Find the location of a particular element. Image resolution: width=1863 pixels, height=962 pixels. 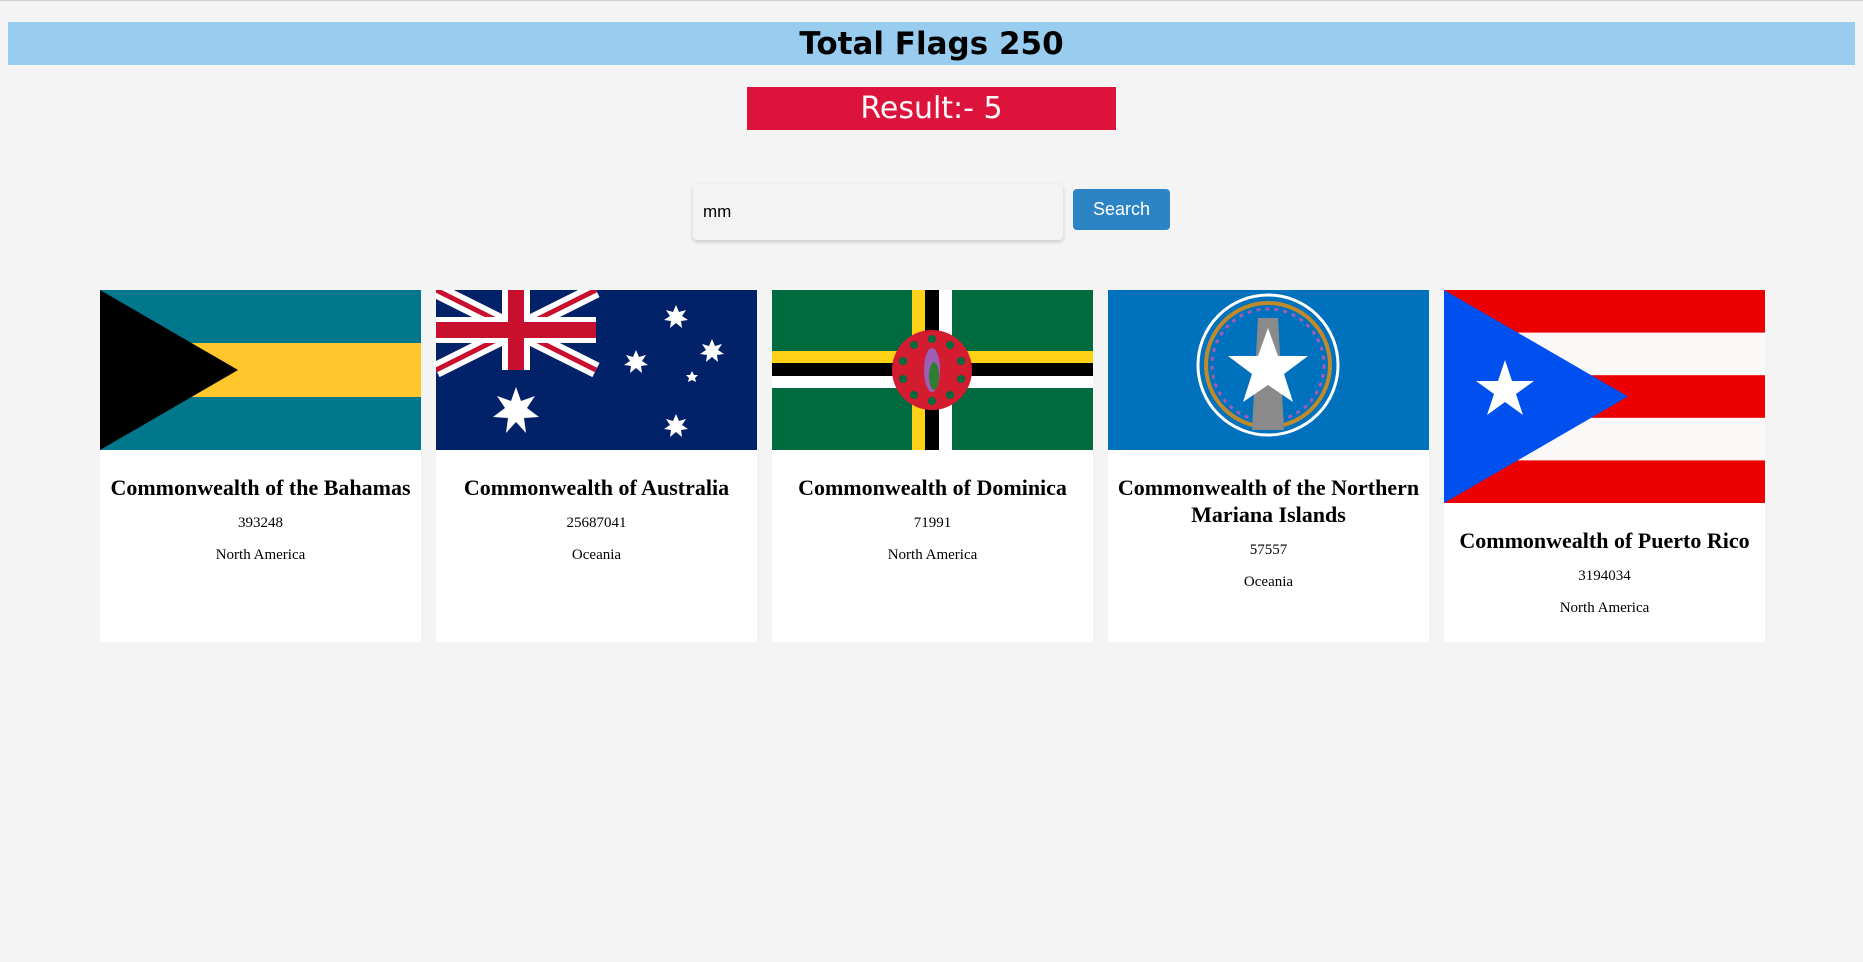

top-border is located at coordinates (931, 0).